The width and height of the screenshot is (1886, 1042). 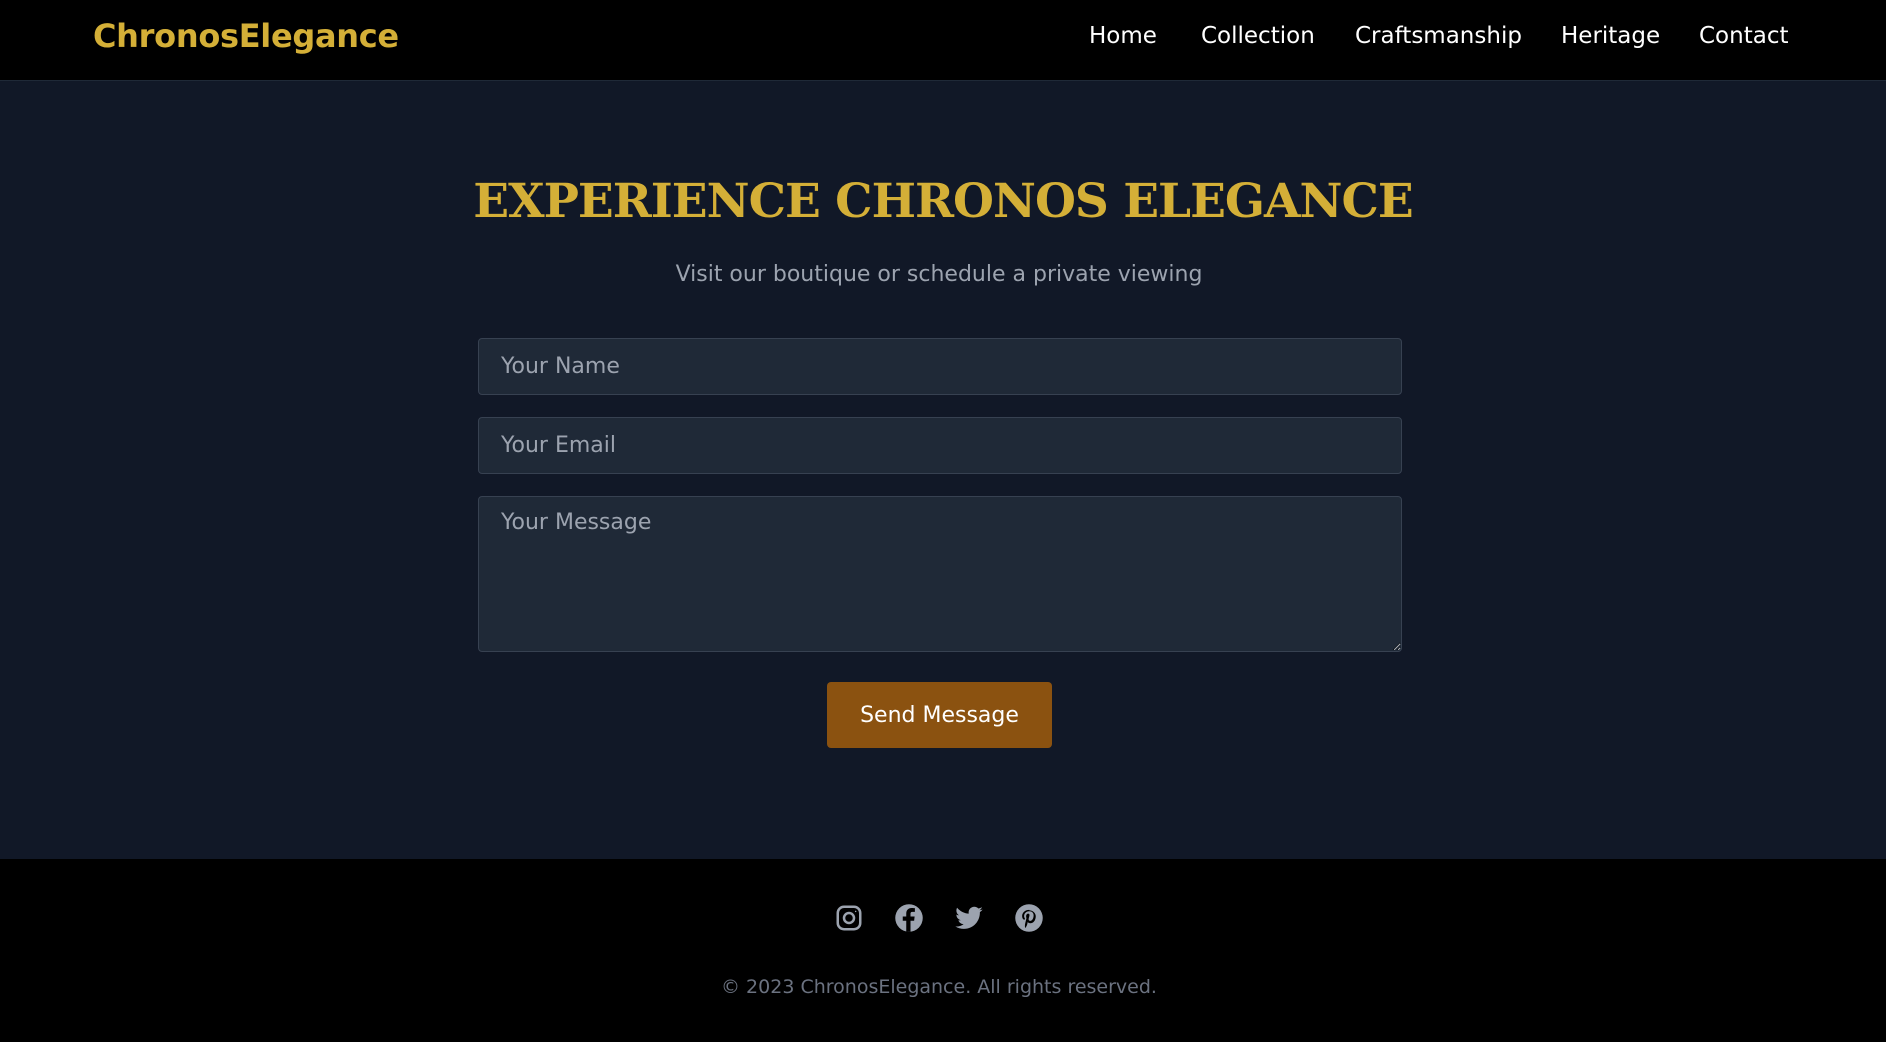 What do you see at coordinates (1123, 36) in the screenshot?
I see `nav-link-home: Home` at bounding box center [1123, 36].